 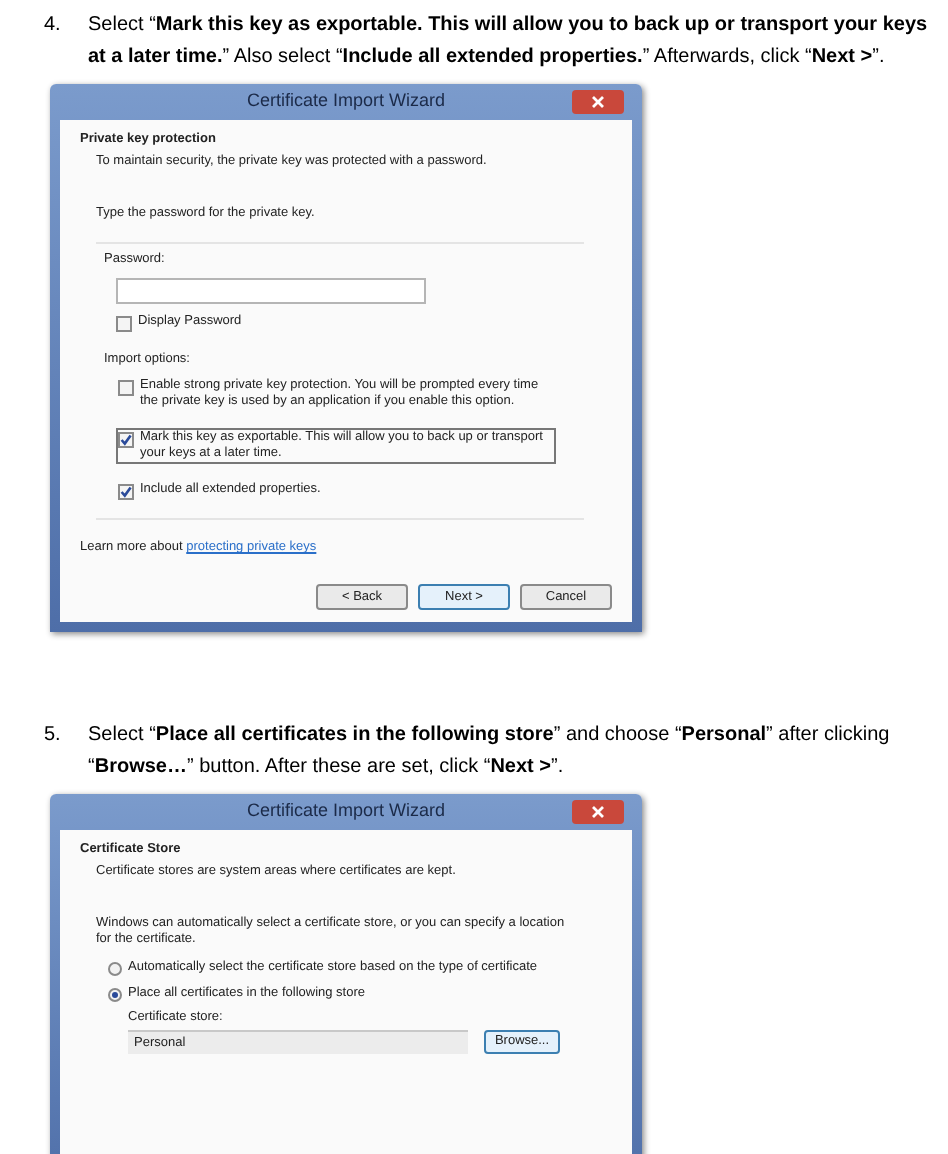 What do you see at coordinates (53, 736) in the screenshot?
I see `step-number: 5.` at bounding box center [53, 736].